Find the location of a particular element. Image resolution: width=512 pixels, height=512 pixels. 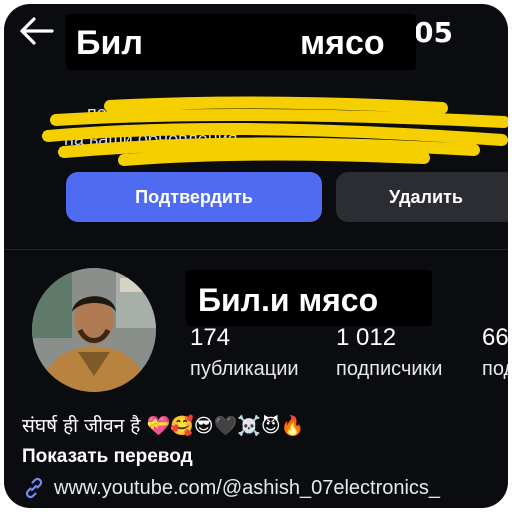

back-arrow-icon is located at coordinates (36, 31).